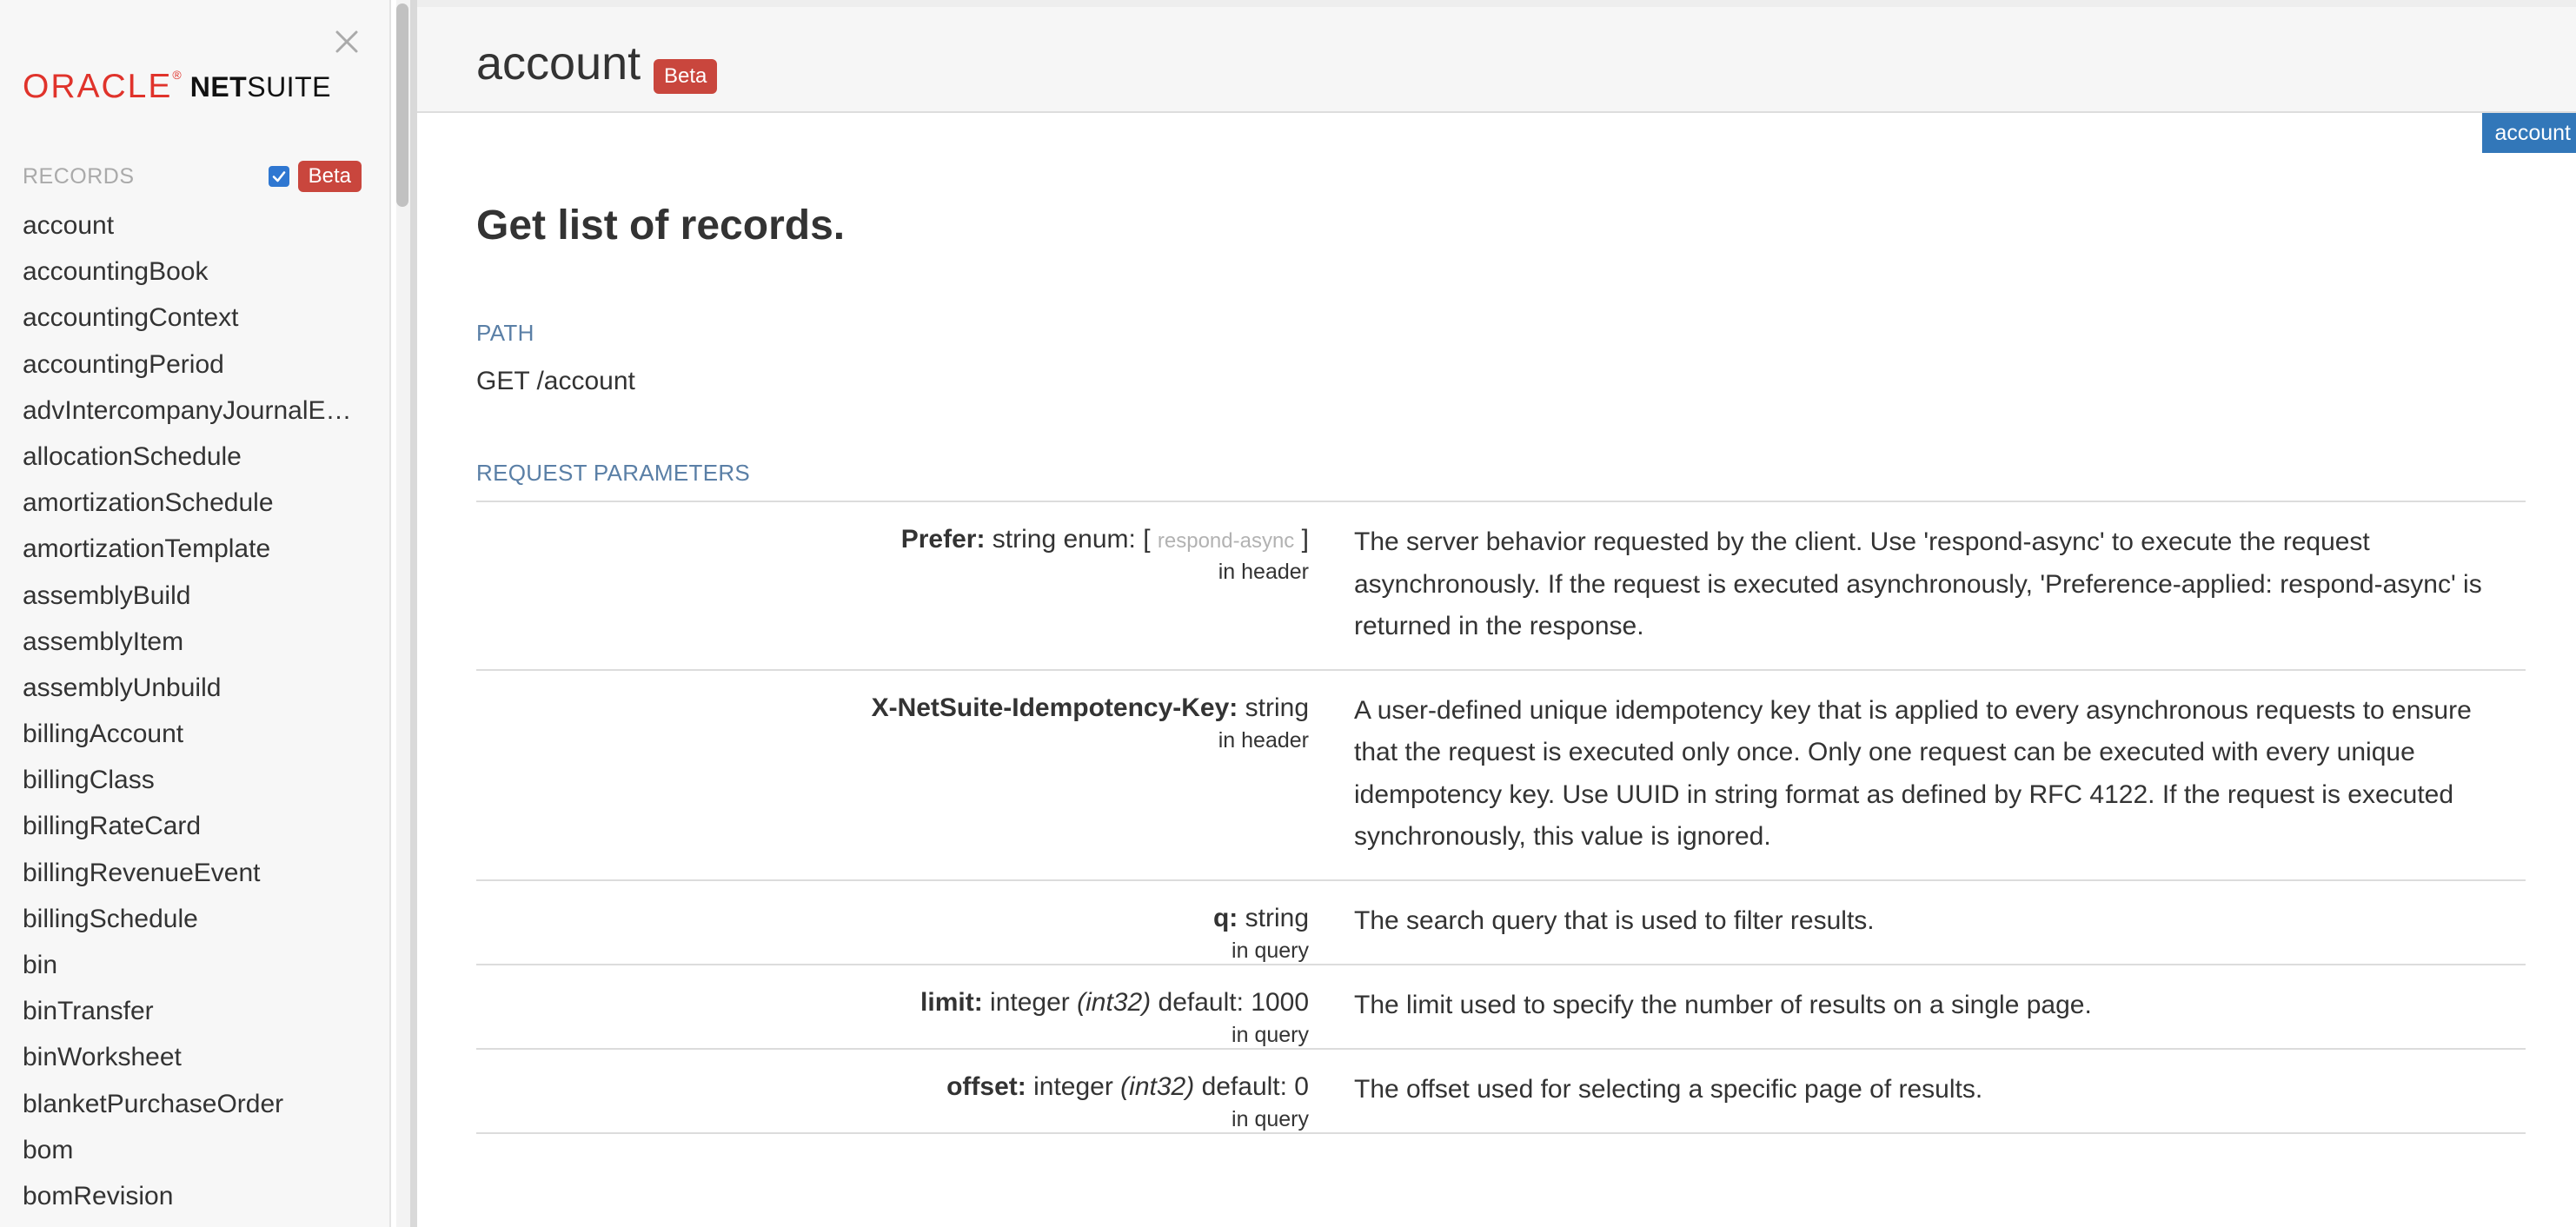 This screenshot has height=1227, width=2576. I want to click on endpoint-path: GET /account, so click(555, 381).